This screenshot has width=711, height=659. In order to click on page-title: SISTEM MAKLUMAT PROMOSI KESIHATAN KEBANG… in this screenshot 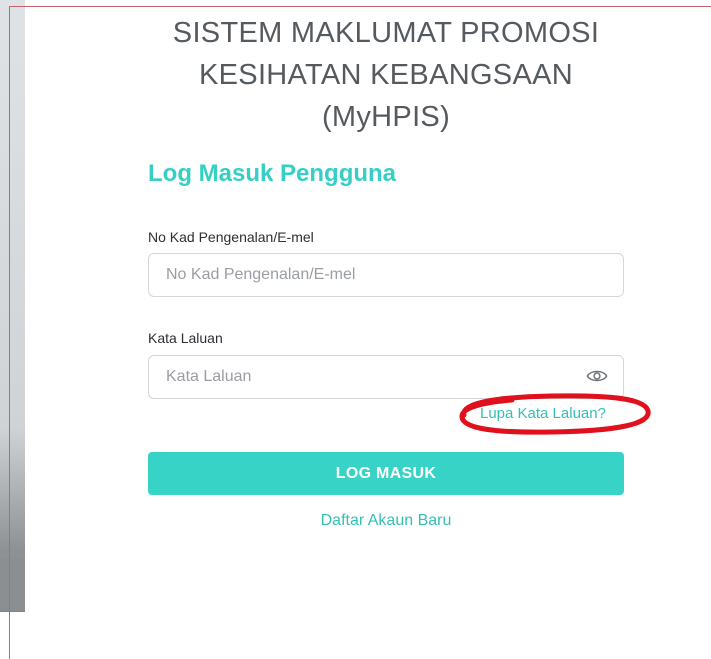, I will do `click(386, 75)`.